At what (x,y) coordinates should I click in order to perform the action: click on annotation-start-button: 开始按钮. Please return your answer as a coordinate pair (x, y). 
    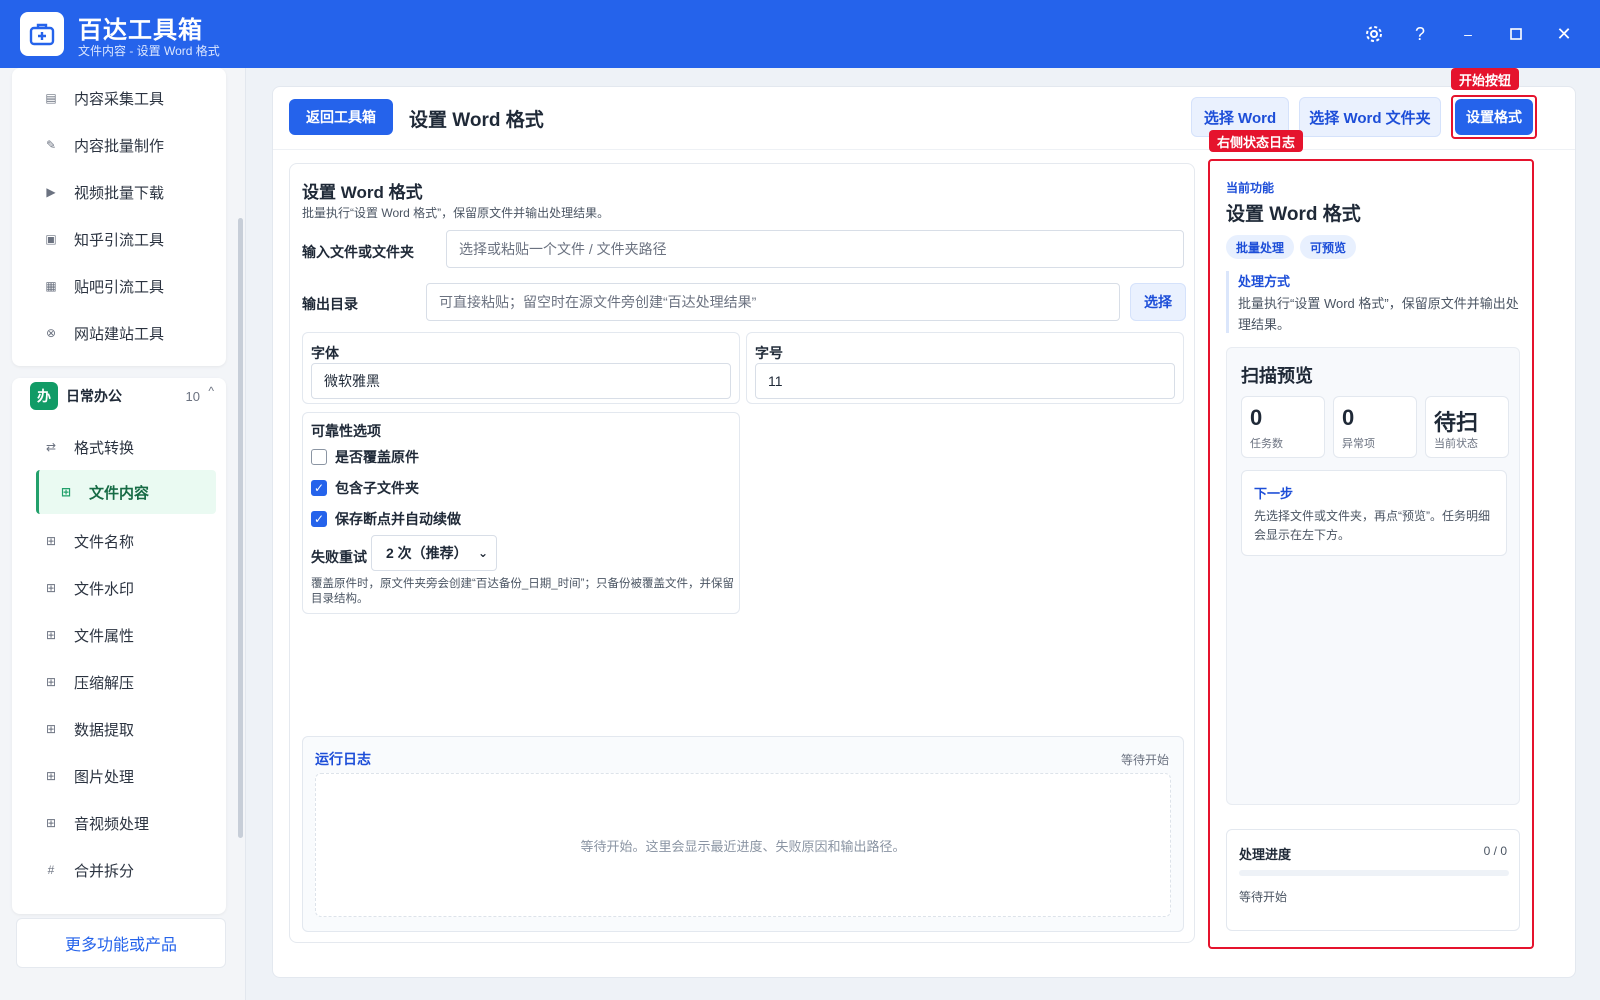
    Looking at the image, I should click on (1485, 79).